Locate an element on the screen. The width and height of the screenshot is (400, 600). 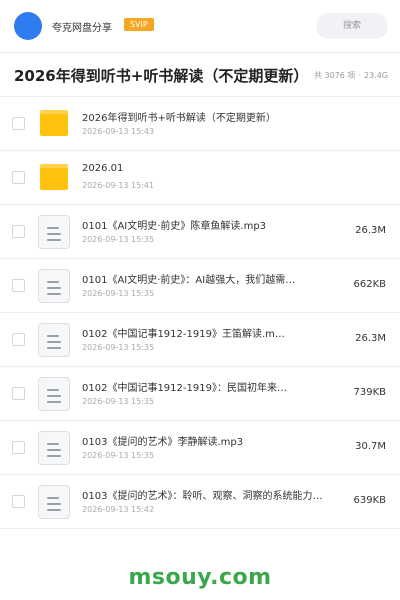
file-name: 0101《AI文明史·前史》陈章鱼解读.mp3 is located at coordinates (174, 226).